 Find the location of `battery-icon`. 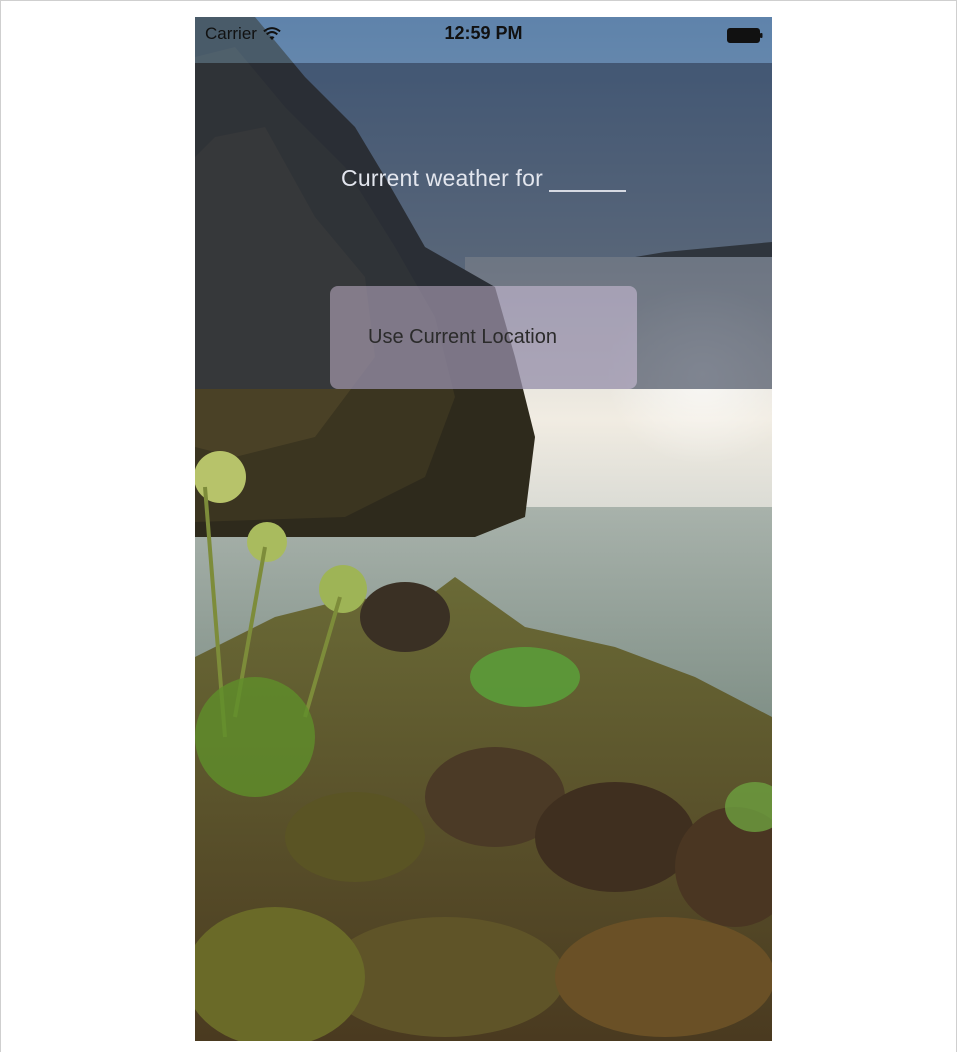

battery-icon is located at coordinates (745, 35).